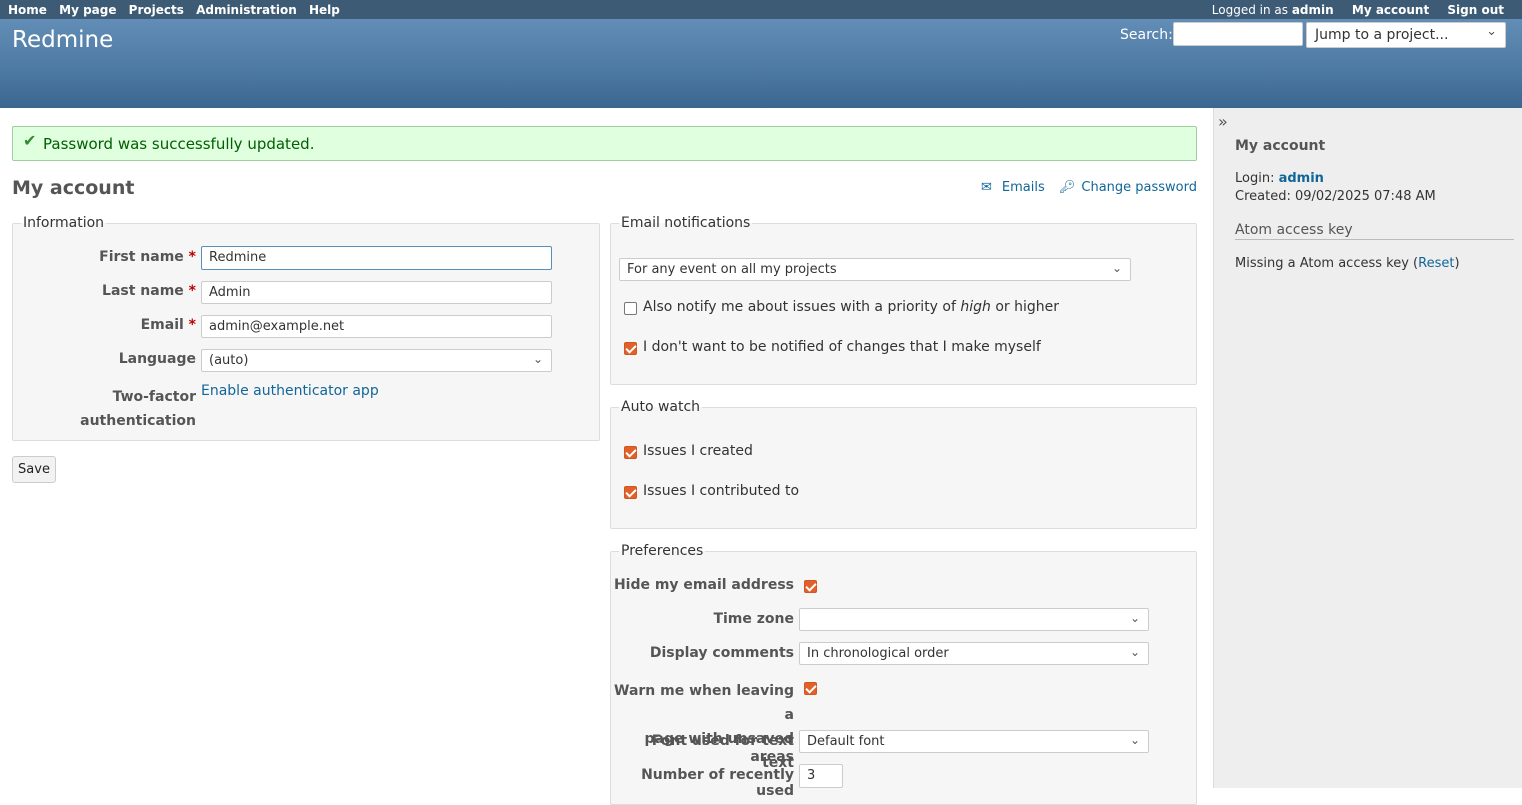  What do you see at coordinates (1067, 187) in the screenshot?
I see `key-icon: 🔑︎` at bounding box center [1067, 187].